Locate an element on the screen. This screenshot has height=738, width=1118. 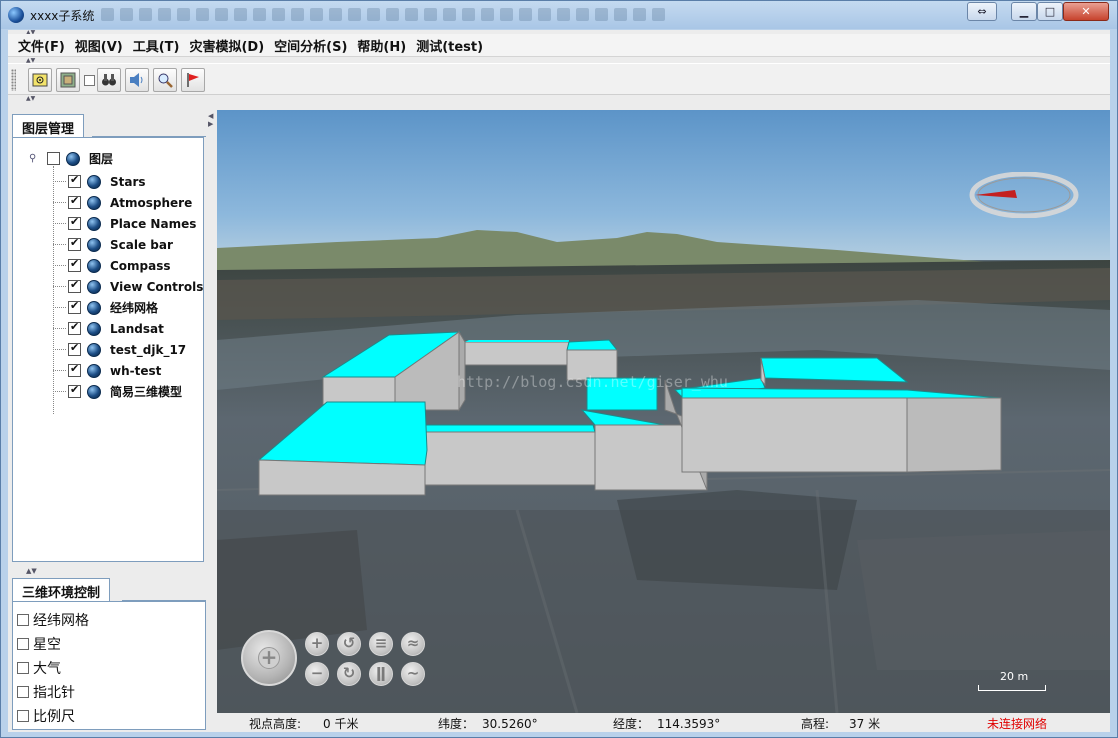
env-option-label: 指北针 is located at coordinates (54, 693).